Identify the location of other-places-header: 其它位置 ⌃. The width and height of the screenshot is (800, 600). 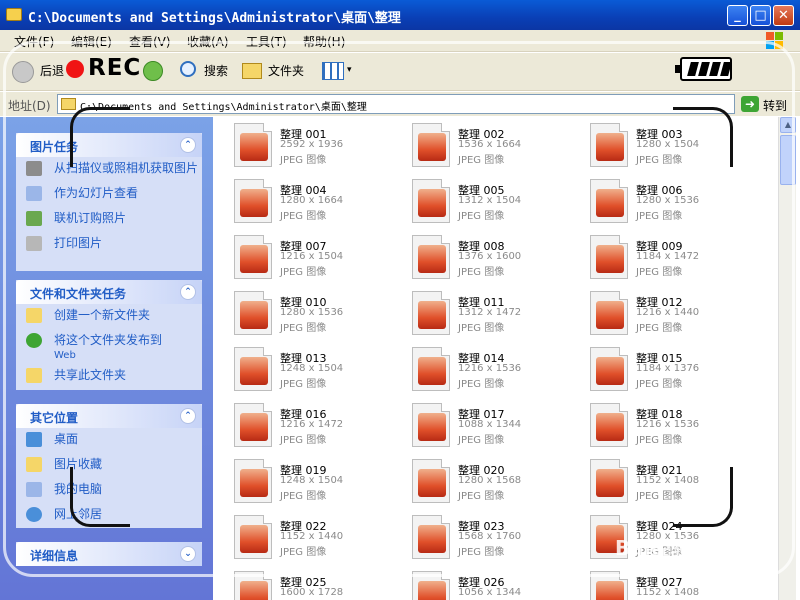
(109, 416).